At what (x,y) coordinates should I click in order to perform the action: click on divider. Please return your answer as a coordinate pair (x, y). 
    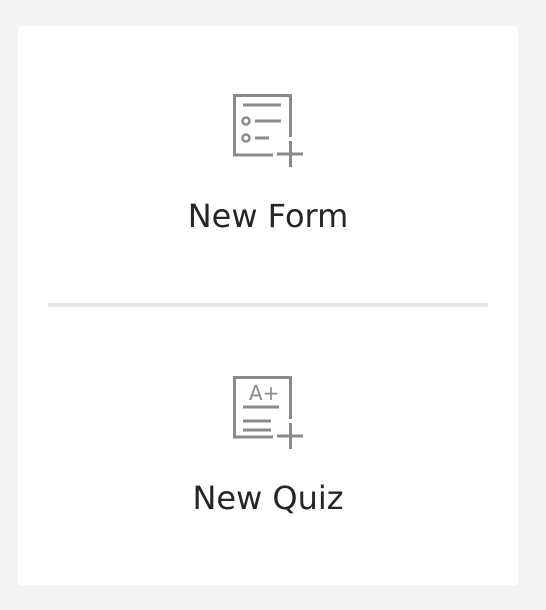
    Looking at the image, I should click on (268, 305).